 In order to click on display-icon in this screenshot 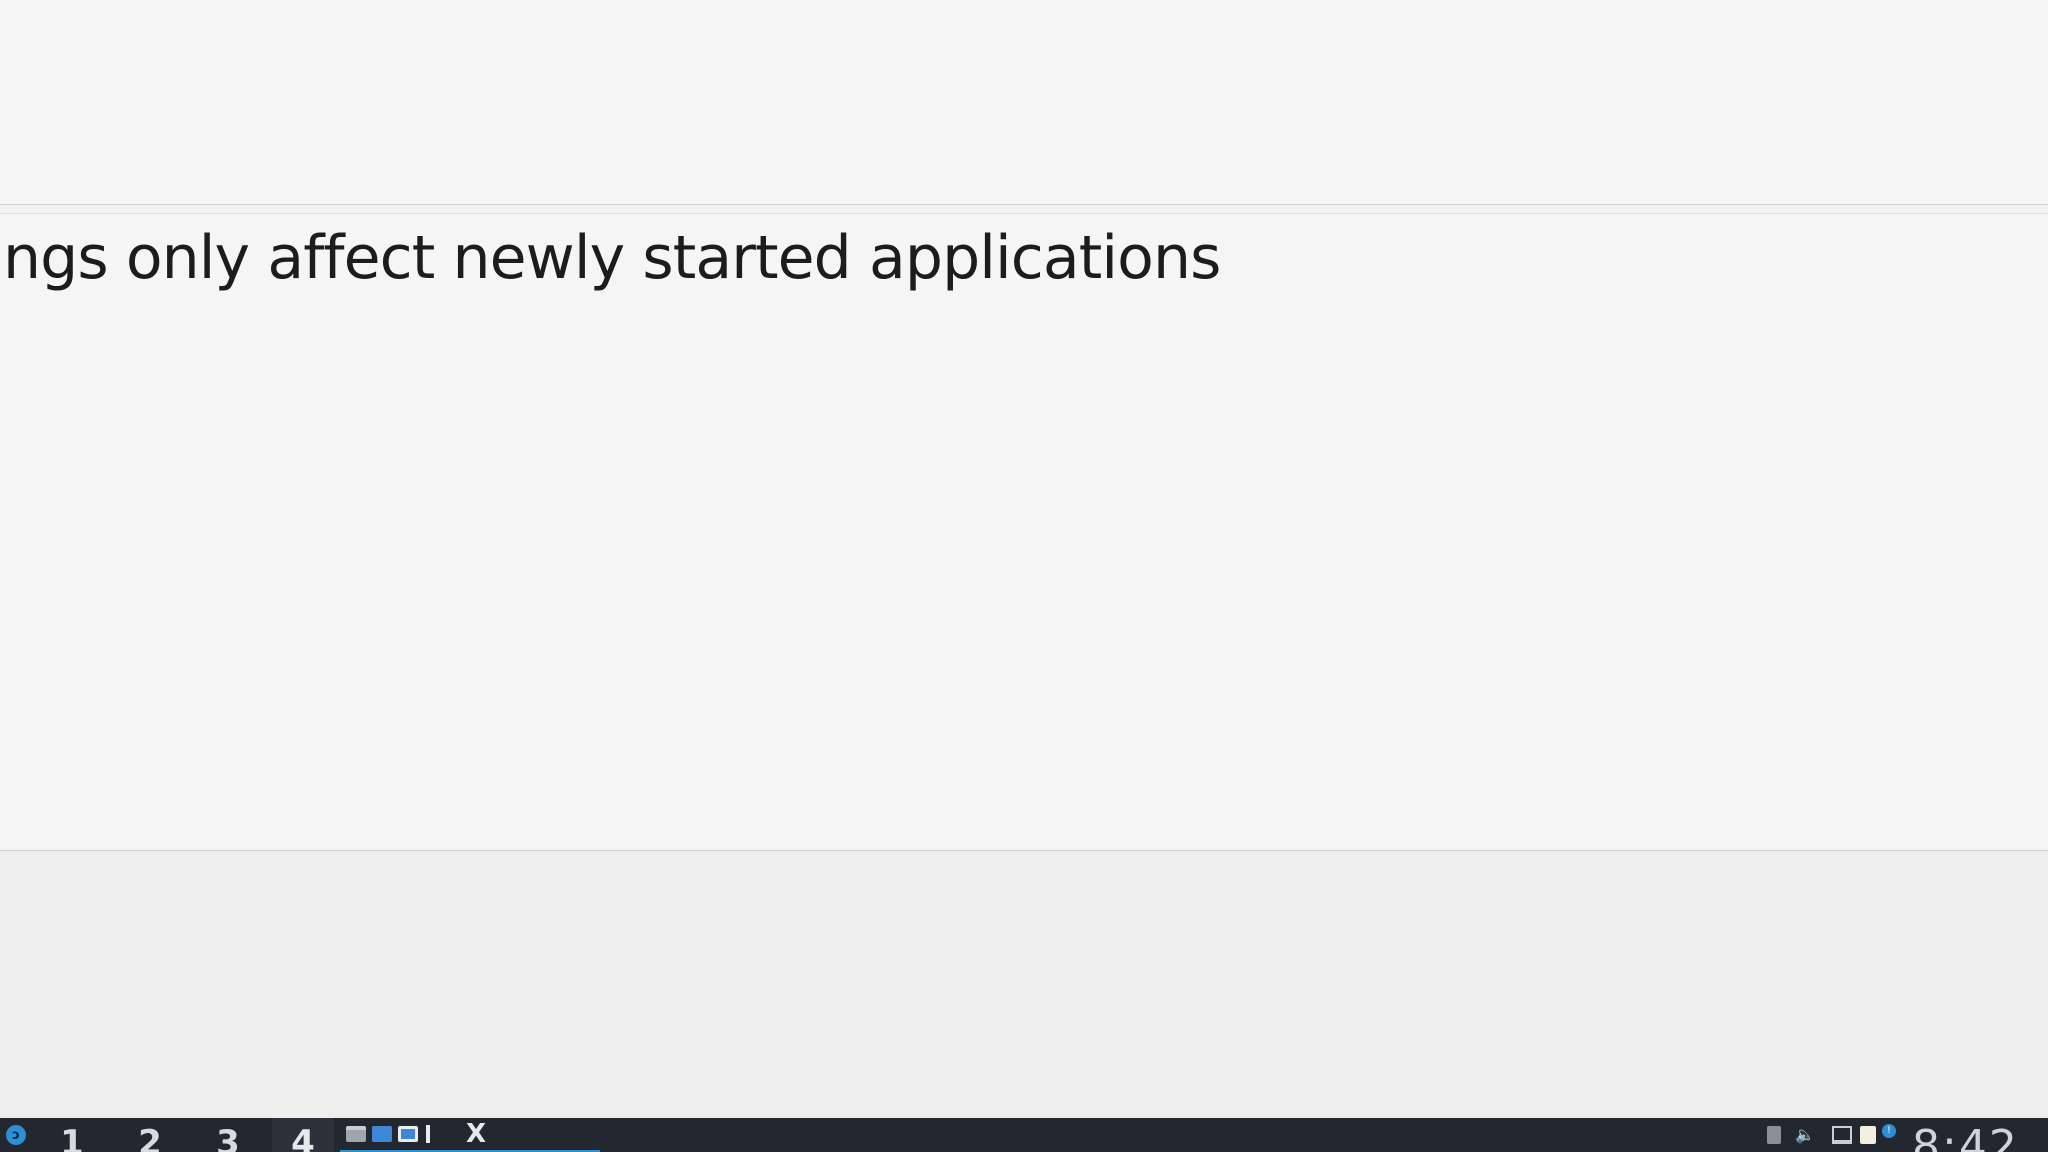, I will do `click(1842, 1135)`.